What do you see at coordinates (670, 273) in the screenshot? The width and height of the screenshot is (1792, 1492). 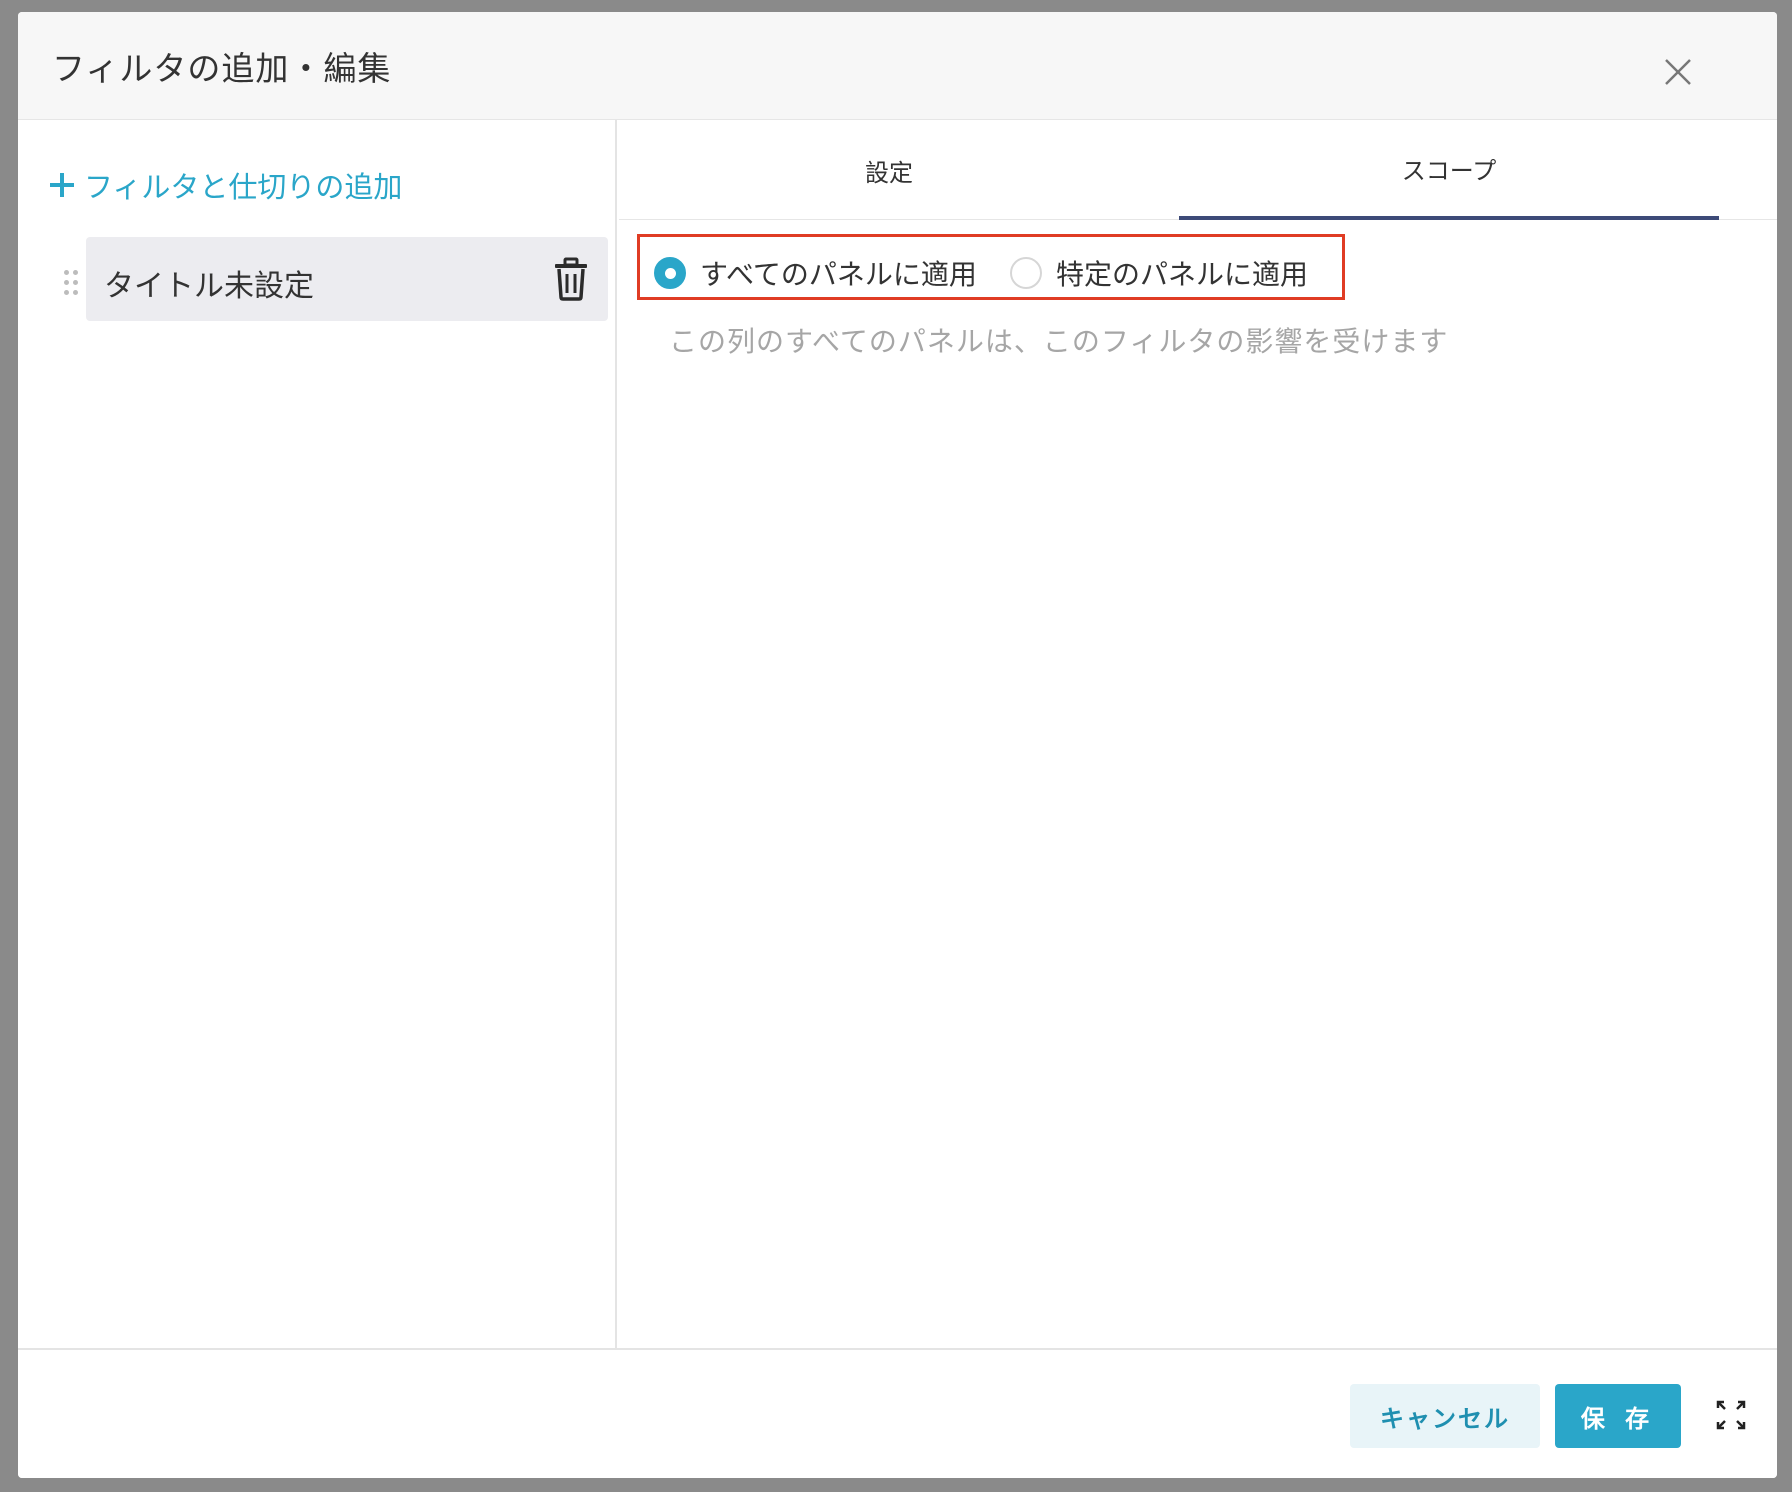 I see `radio-selected-icon` at bounding box center [670, 273].